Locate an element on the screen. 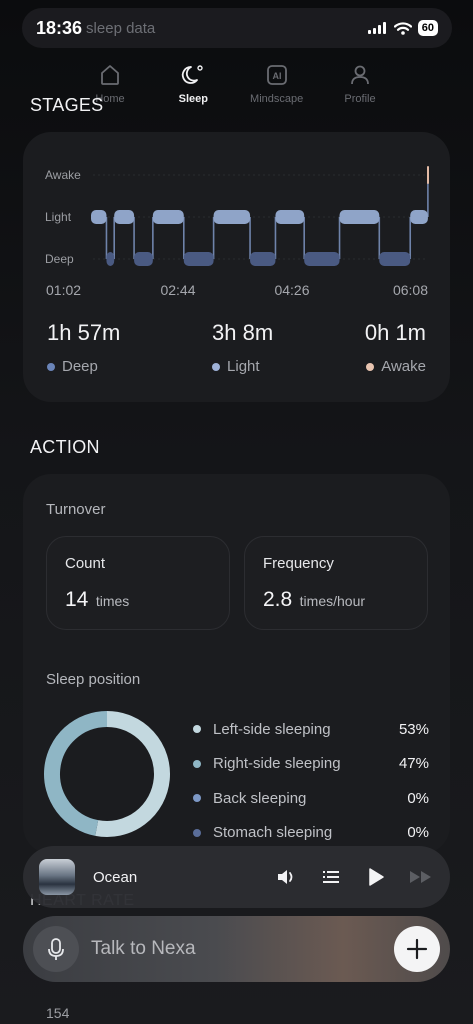 The height and width of the screenshot is (1024, 473). y-label-deep: Deep is located at coordinates (59, 259).